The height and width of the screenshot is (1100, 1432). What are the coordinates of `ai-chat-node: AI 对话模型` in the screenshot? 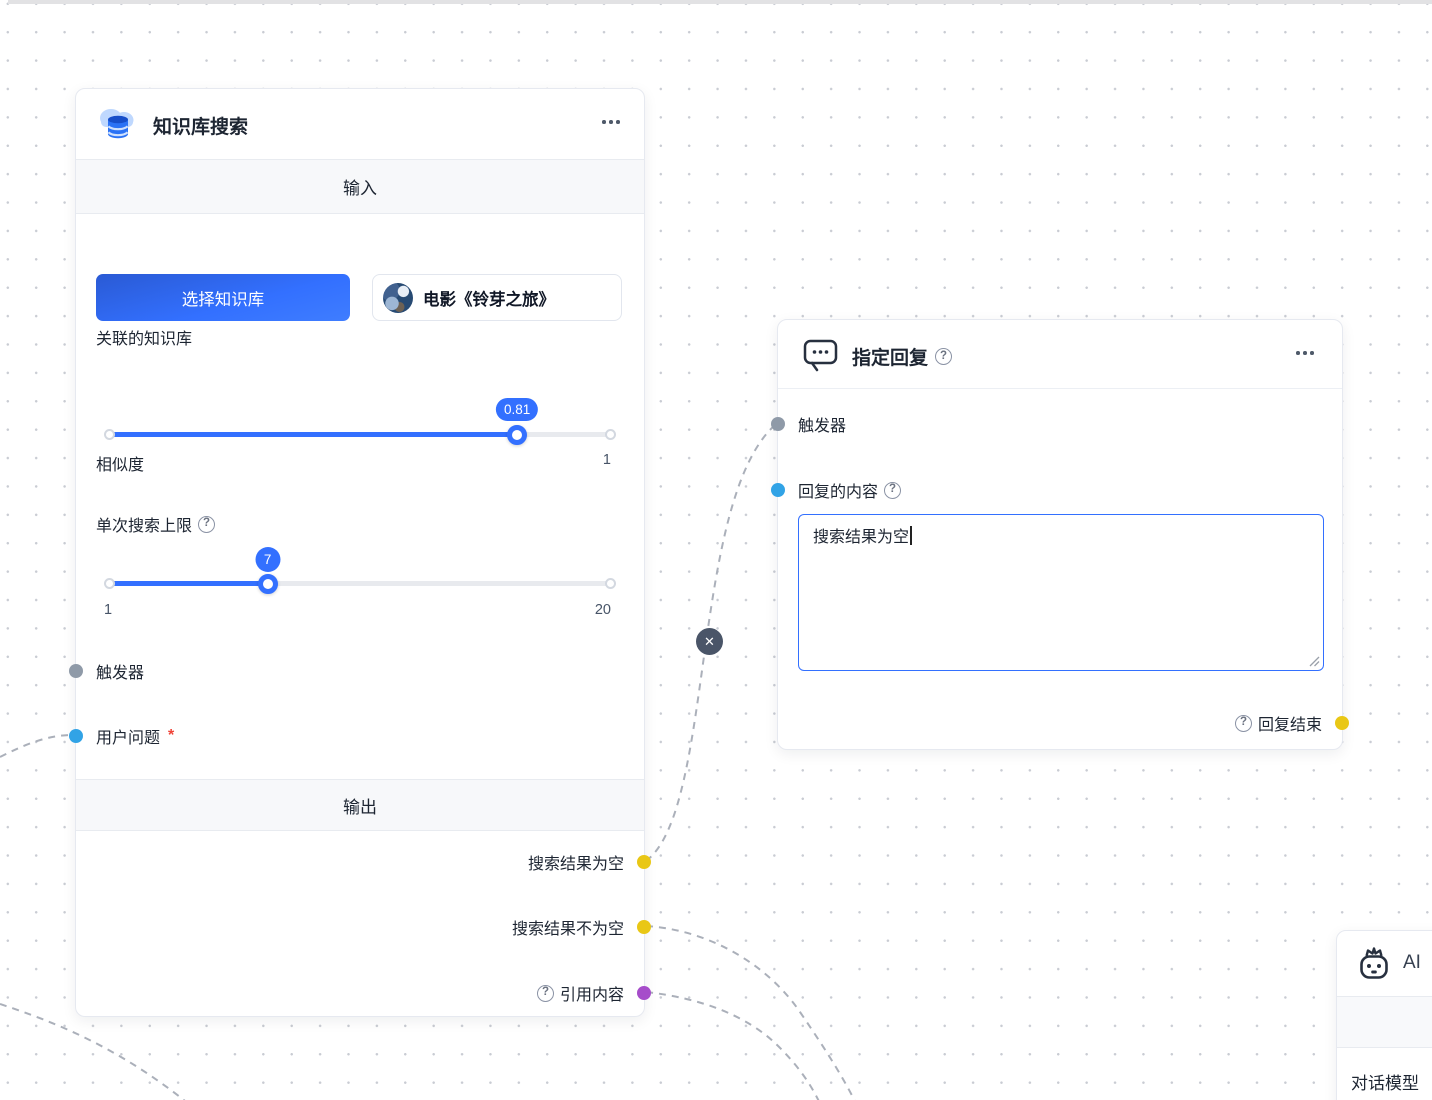 It's located at (1384, 1015).